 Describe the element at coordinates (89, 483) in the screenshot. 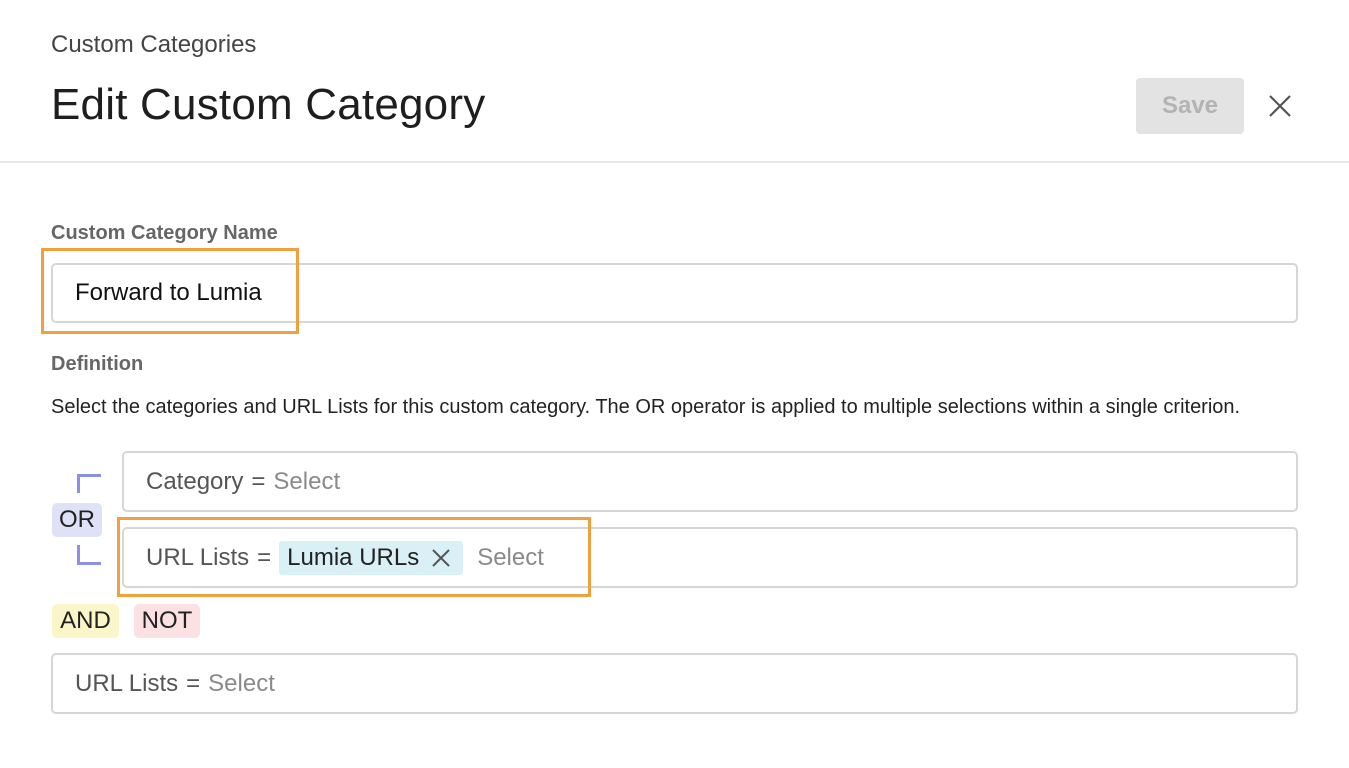

I see `or-bracket-top` at that location.